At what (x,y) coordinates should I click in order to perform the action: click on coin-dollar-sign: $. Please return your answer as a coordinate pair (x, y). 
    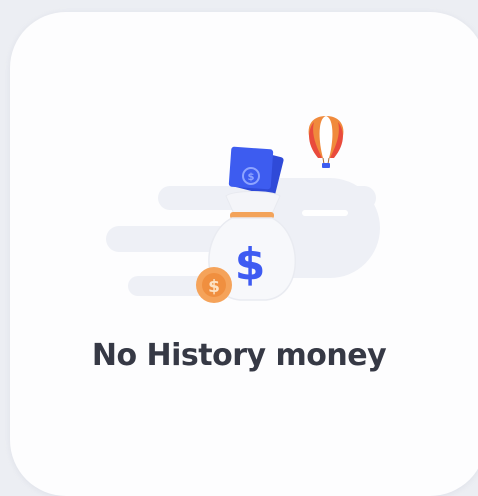
    Looking at the image, I should click on (214, 287).